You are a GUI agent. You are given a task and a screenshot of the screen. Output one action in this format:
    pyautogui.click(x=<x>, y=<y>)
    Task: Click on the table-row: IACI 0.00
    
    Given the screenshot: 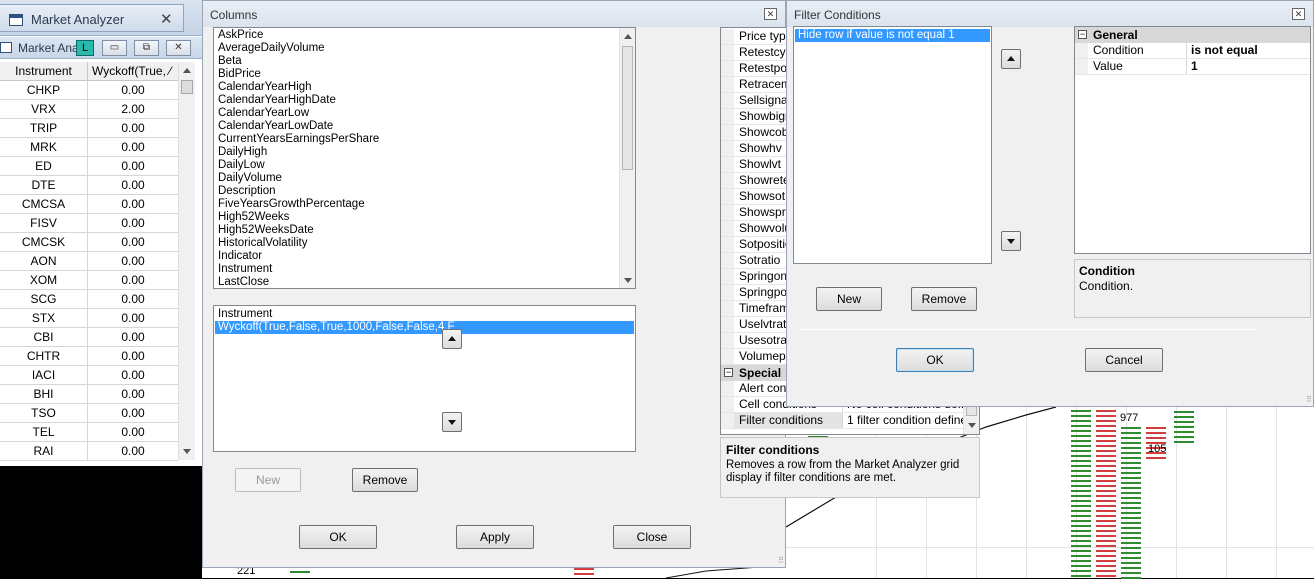 What is the action you would take?
    pyautogui.click(x=89, y=375)
    